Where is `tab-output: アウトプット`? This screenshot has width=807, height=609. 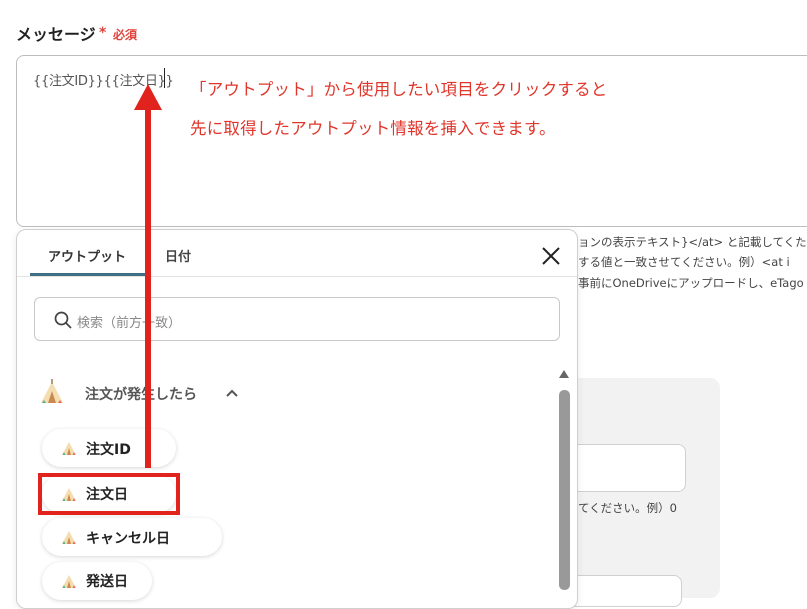 tab-output: アウトプット is located at coordinates (87, 255).